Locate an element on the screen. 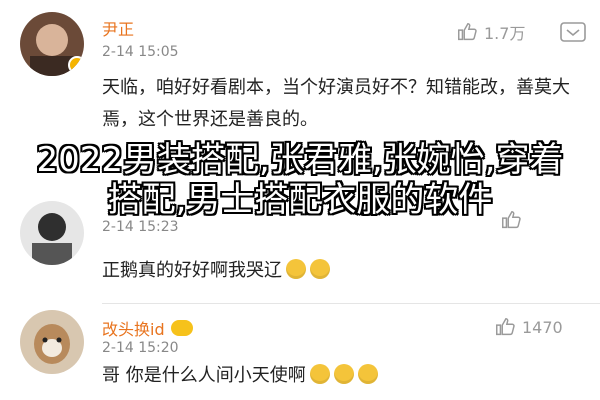 The height and width of the screenshot is (400, 600). username: 改头换id is located at coordinates (147, 328).